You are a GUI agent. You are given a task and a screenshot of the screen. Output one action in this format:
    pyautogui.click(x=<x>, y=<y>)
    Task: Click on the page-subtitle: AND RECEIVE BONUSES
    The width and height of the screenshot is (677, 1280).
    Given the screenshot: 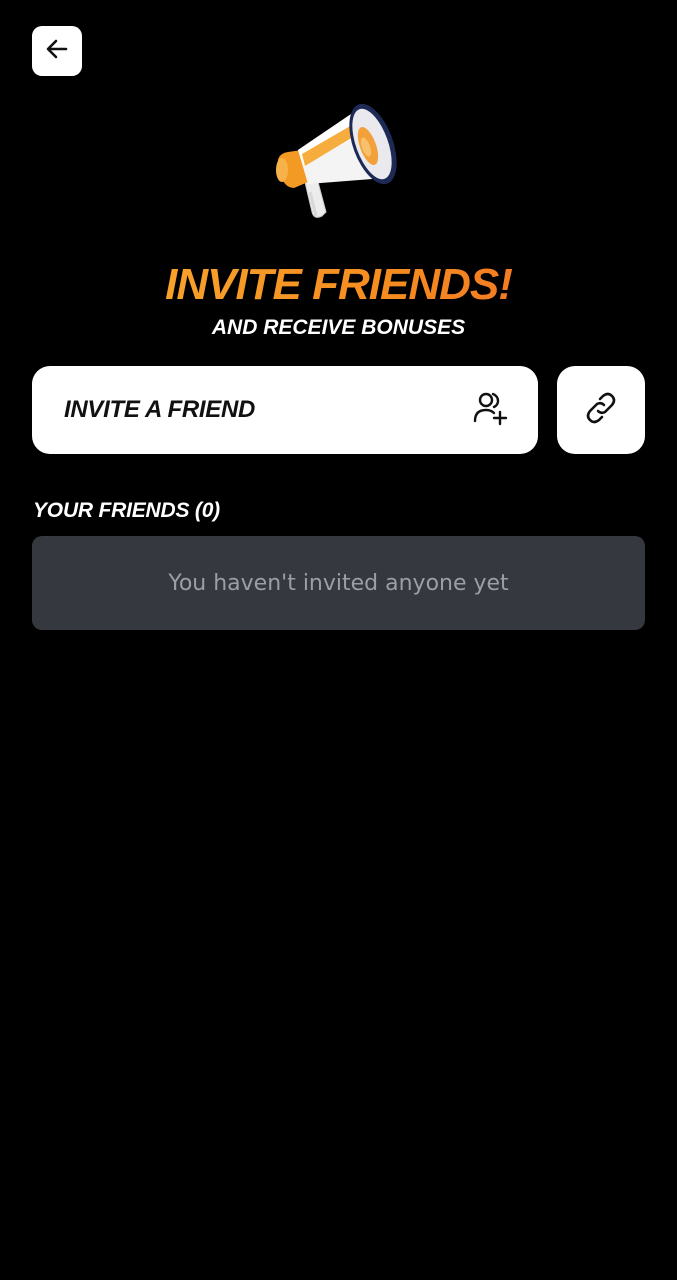 What is the action you would take?
    pyautogui.click(x=338, y=327)
    